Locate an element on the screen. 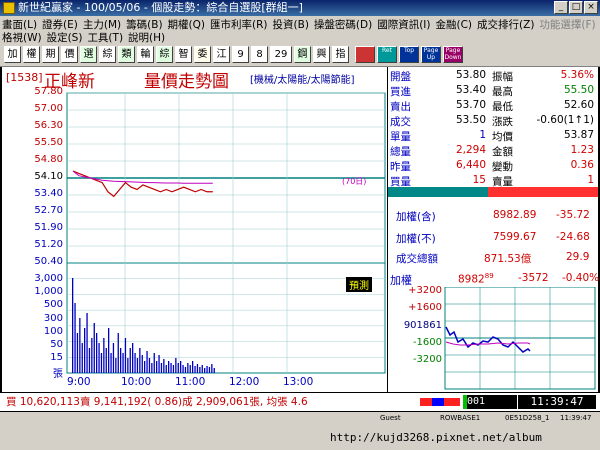 This screenshot has height=450, width=600. build-label: 0E51D258_1 is located at coordinates (527, 418).